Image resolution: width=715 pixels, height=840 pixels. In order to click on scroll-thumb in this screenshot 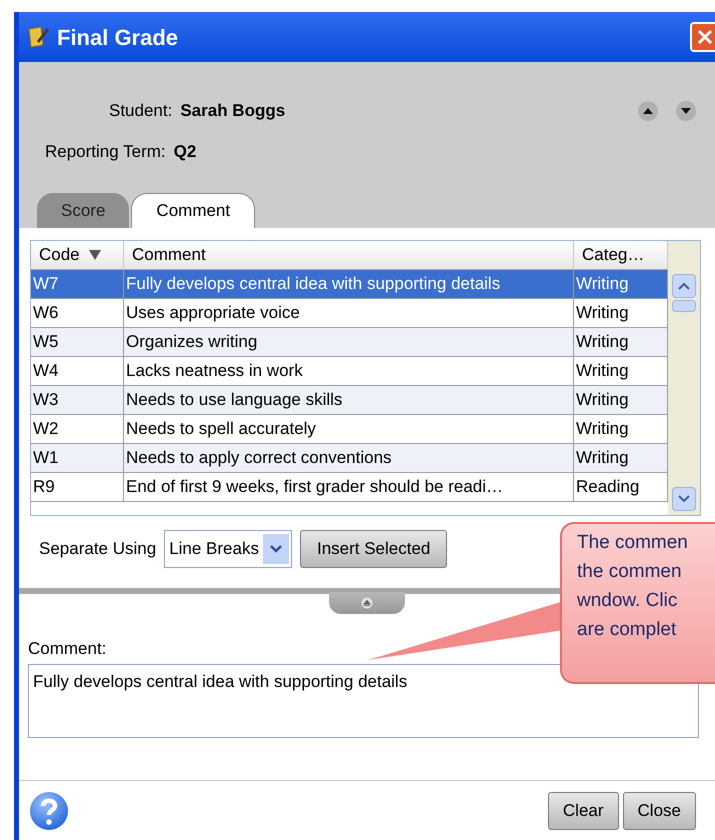, I will do `click(684, 306)`.